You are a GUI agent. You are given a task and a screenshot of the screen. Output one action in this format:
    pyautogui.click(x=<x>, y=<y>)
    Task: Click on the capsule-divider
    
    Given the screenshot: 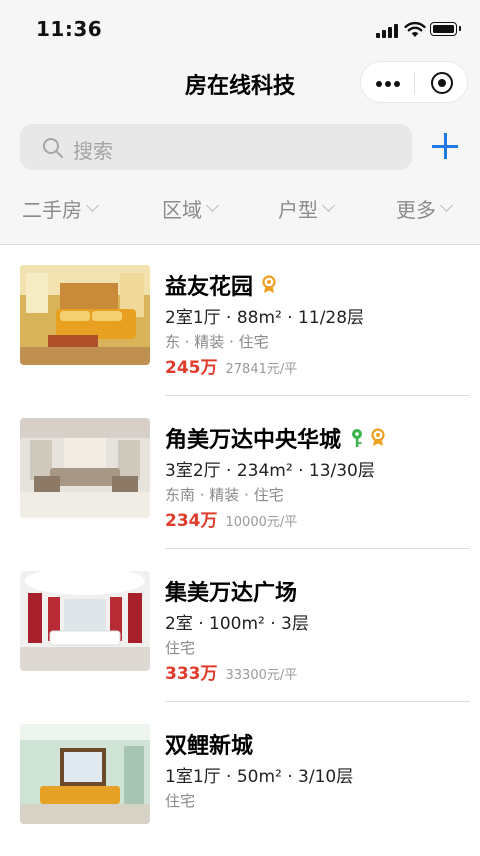 What is the action you would take?
    pyautogui.click(x=414, y=83)
    